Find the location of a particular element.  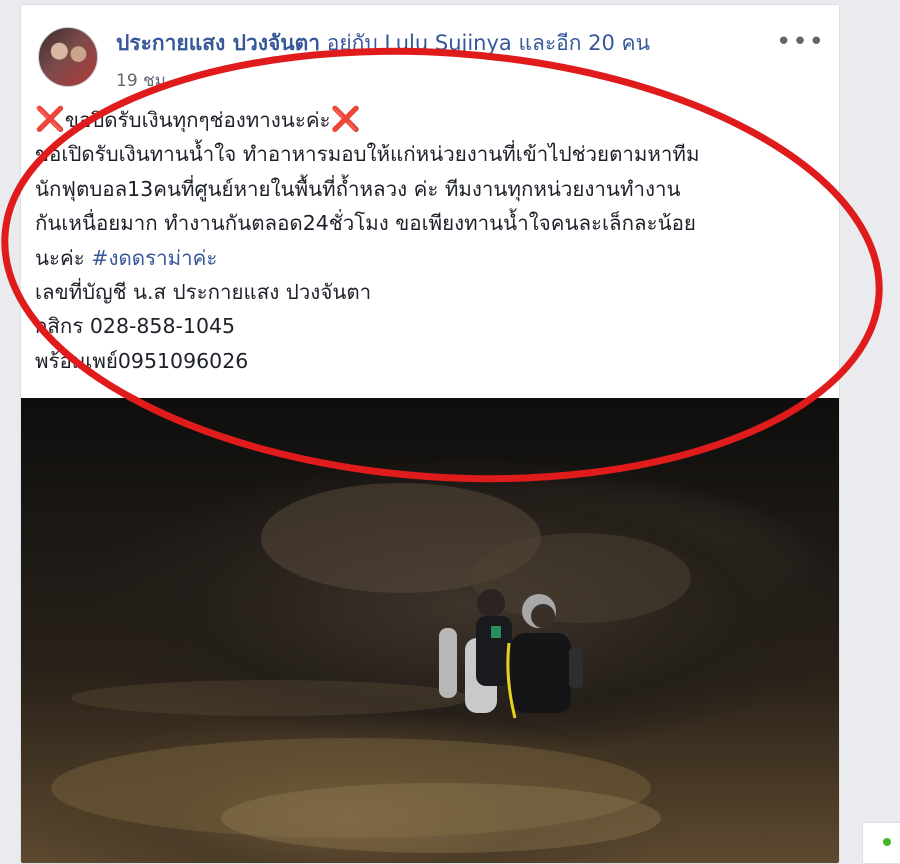

body-text: ขอปิดรับเงินทุกๆช่องทางนะค่ะ is located at coordinates (197, 120).